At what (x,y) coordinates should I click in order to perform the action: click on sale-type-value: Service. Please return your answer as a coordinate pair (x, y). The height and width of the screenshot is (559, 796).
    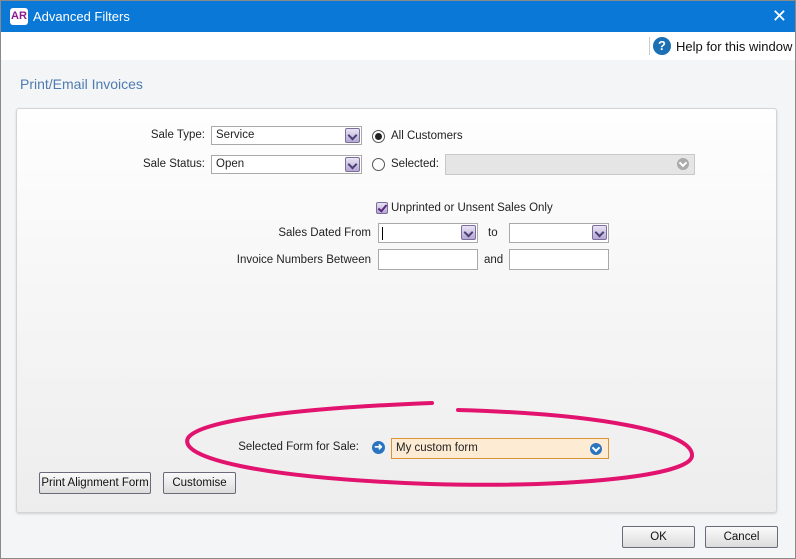
    Looking at the image, I should click on (235, 135).